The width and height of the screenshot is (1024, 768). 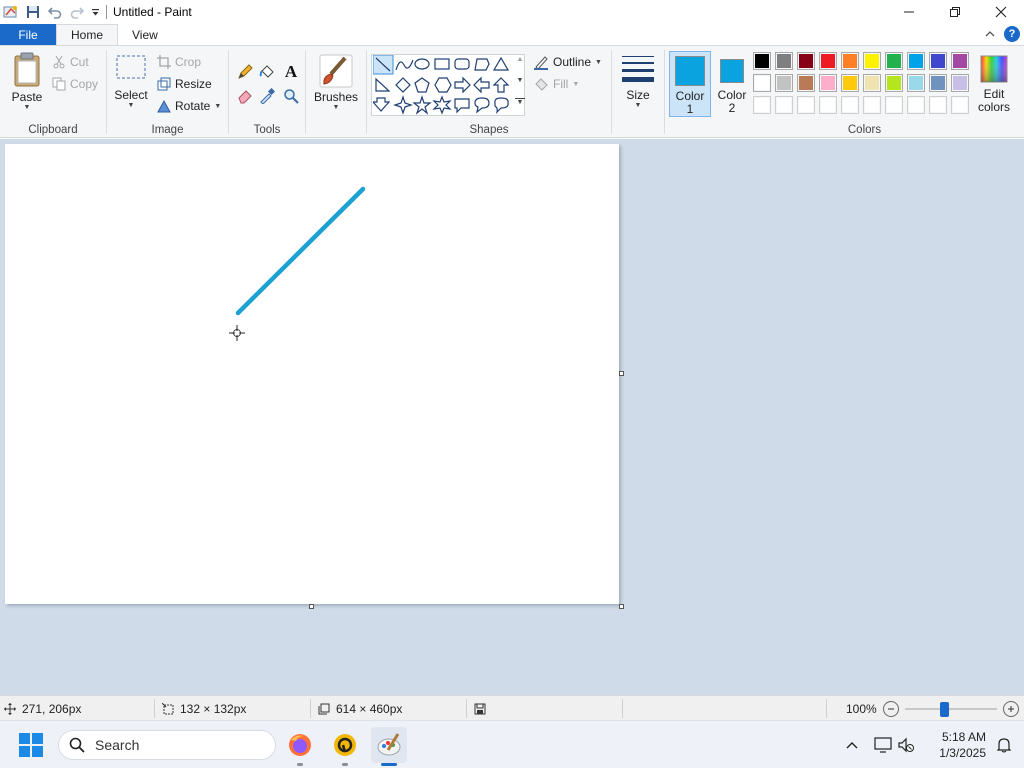 What do you see at coordinates (70, 62) in the screenshot?
I see `cut-button: Cut` at bounding box center [70, 62].